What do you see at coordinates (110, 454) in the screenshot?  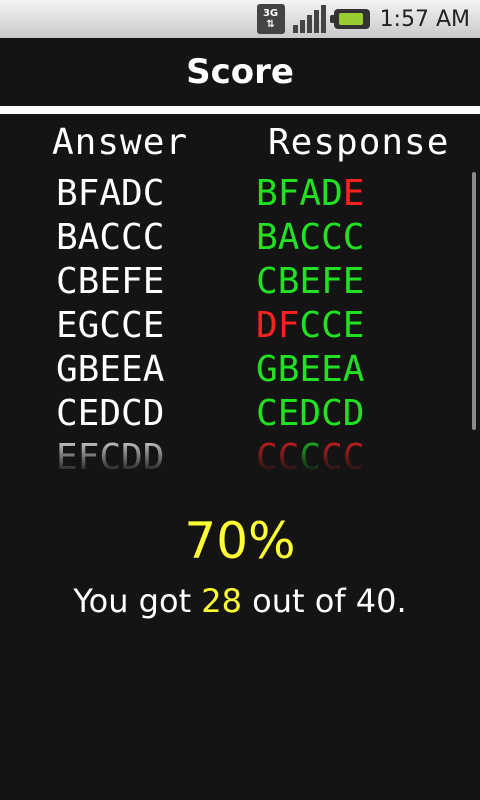 I see `answer-value: EFCDD` at bounding box center [110, 454].